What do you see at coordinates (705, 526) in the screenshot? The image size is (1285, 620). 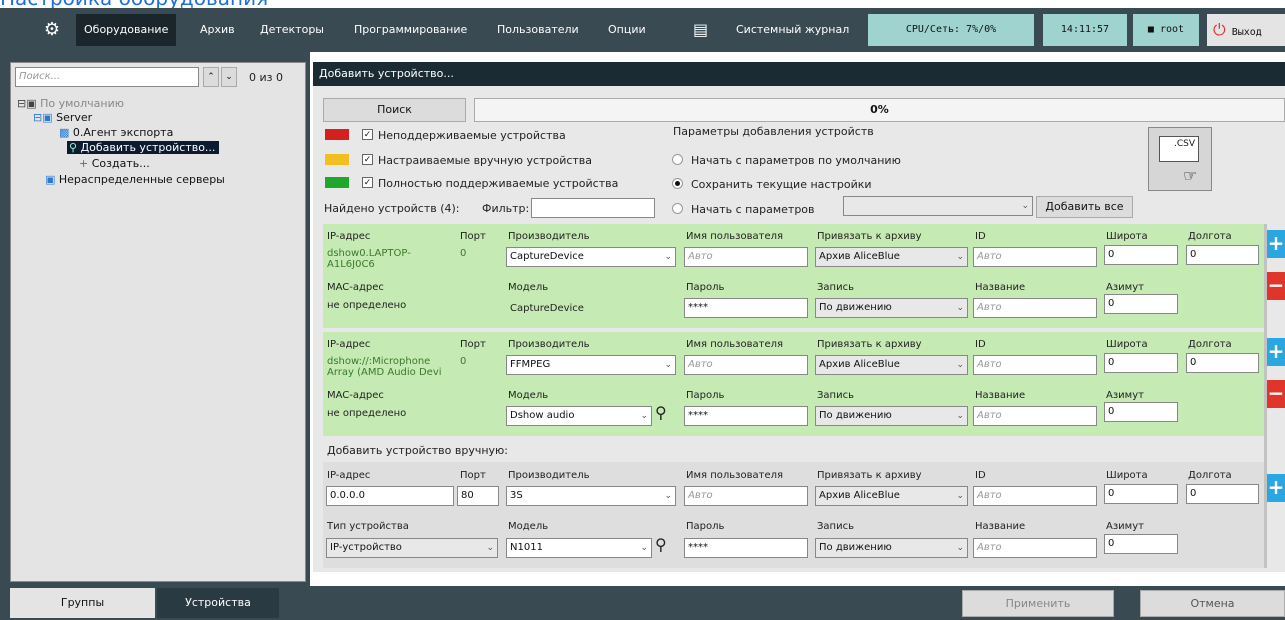 I see `password-label: Пароль` at bounding box center [705, 526].